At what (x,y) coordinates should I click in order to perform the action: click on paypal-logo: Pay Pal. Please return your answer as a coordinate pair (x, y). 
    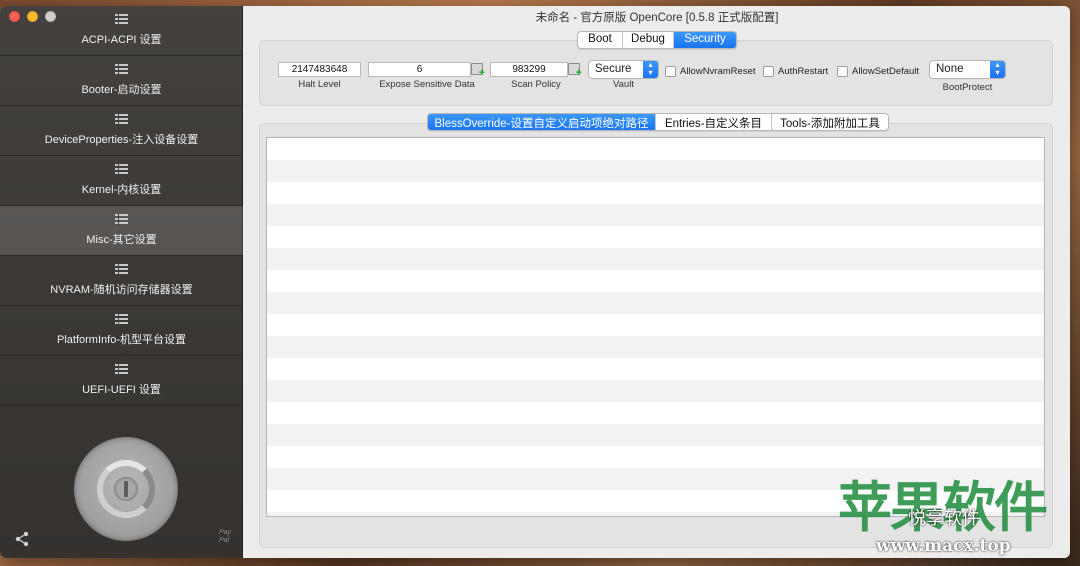
    Looking at the image, I should click on (225, 537).